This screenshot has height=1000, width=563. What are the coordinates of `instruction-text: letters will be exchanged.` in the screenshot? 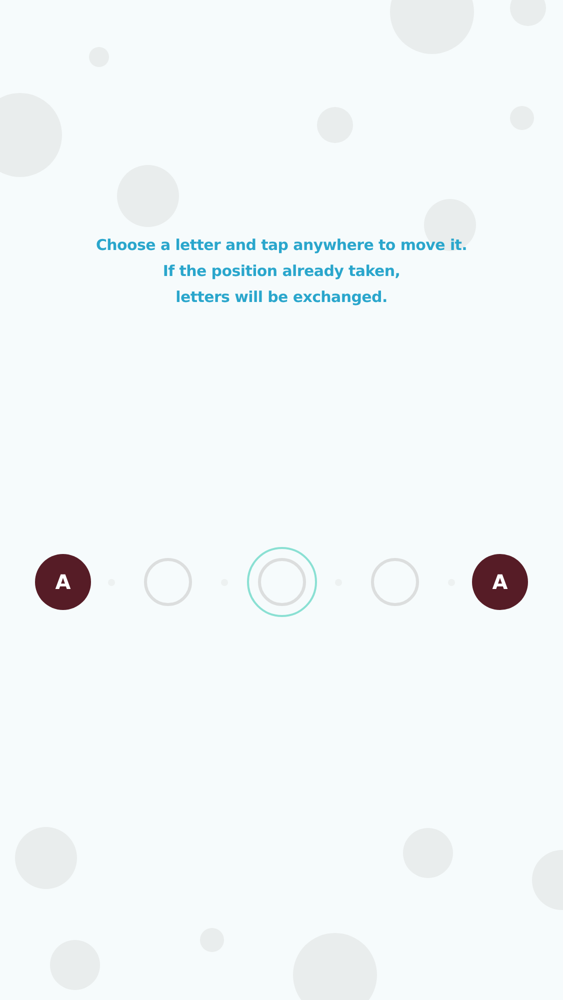 It's located at (282, 297).